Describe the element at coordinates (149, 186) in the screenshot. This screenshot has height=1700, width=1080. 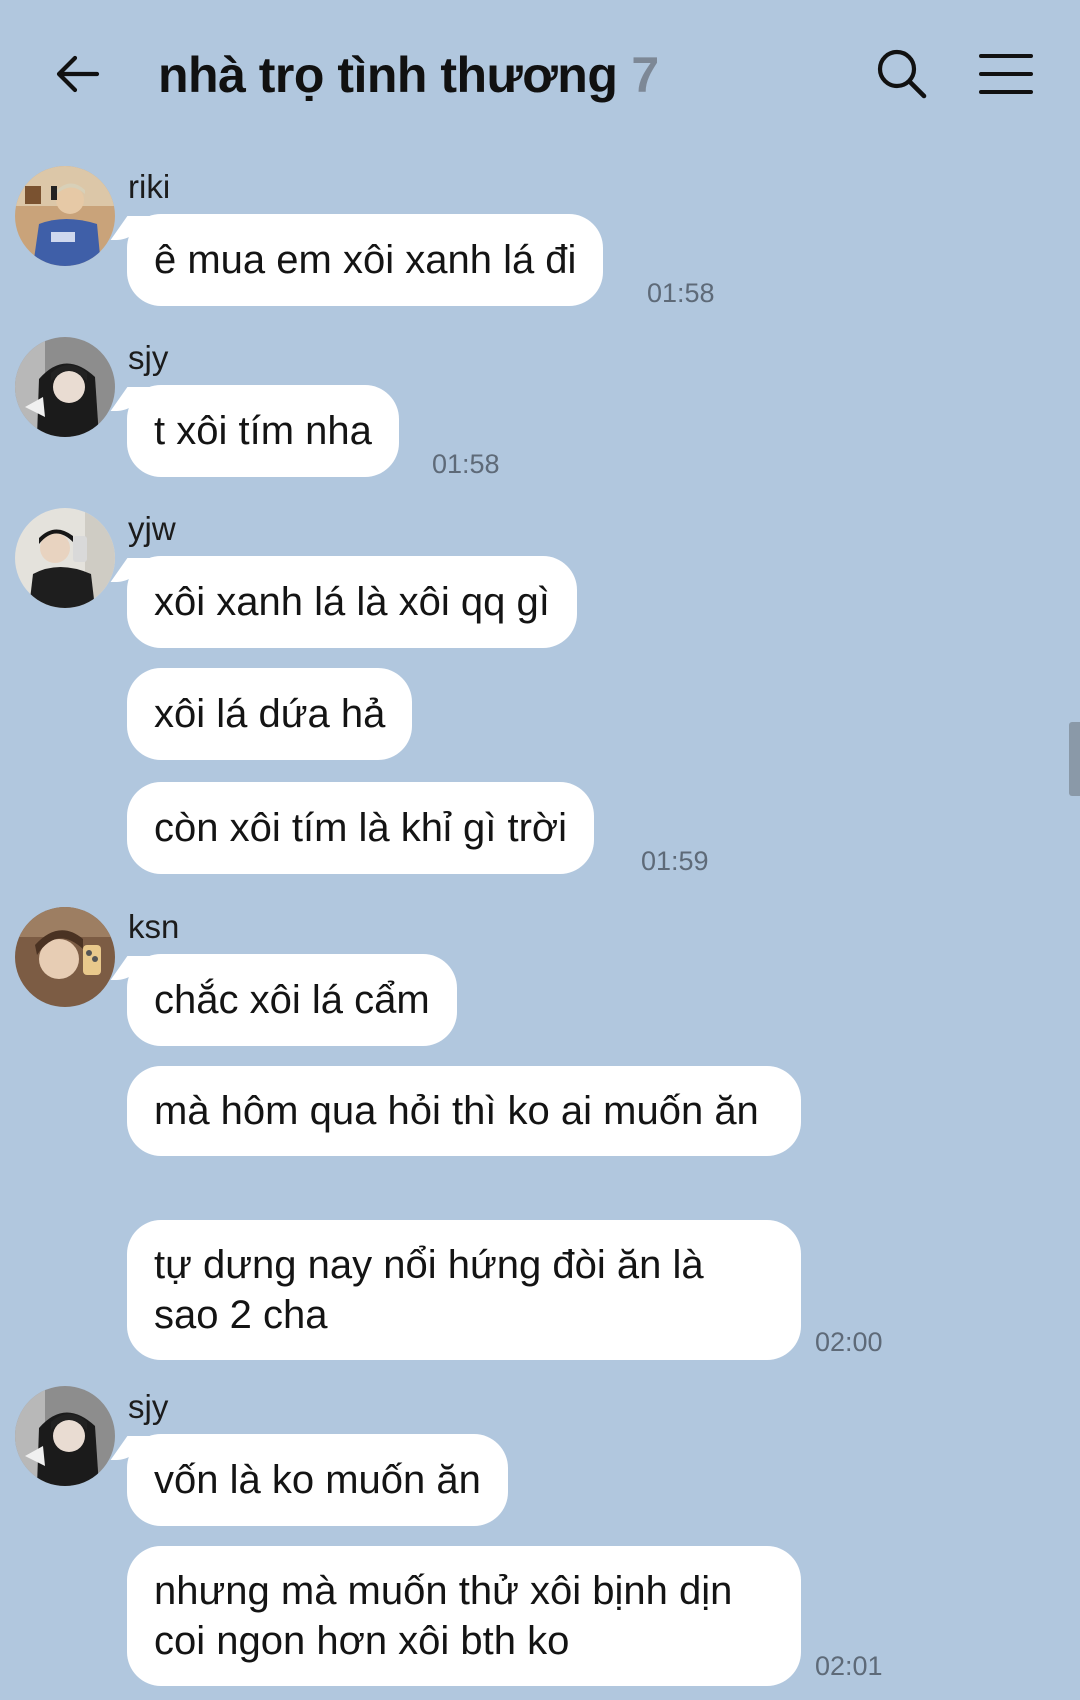
I see `sender-name: riki` at that location.